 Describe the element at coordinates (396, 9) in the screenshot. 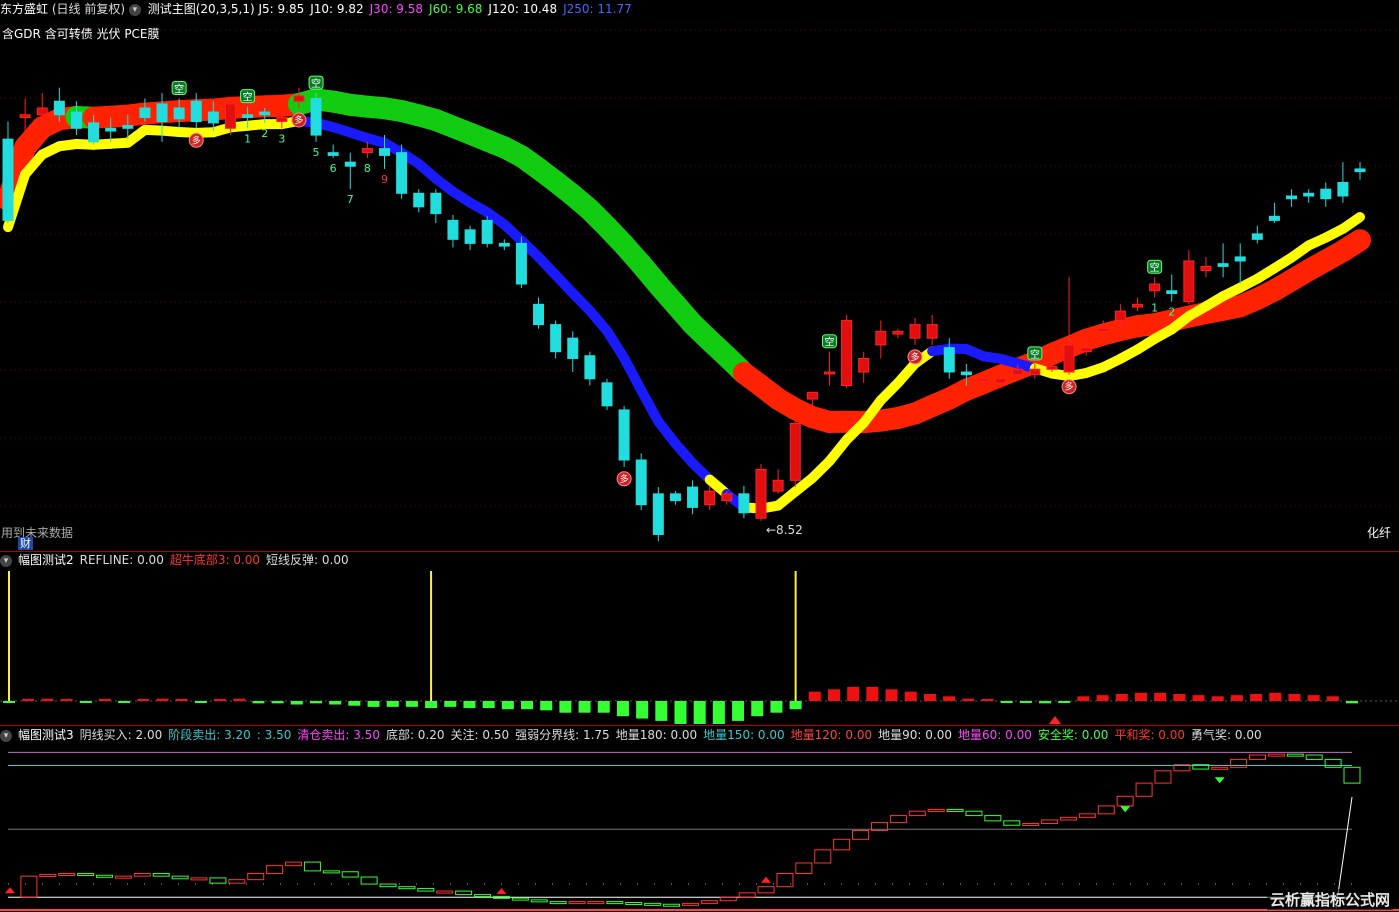

I see `main-value-2: J30: 9.58` at that location.